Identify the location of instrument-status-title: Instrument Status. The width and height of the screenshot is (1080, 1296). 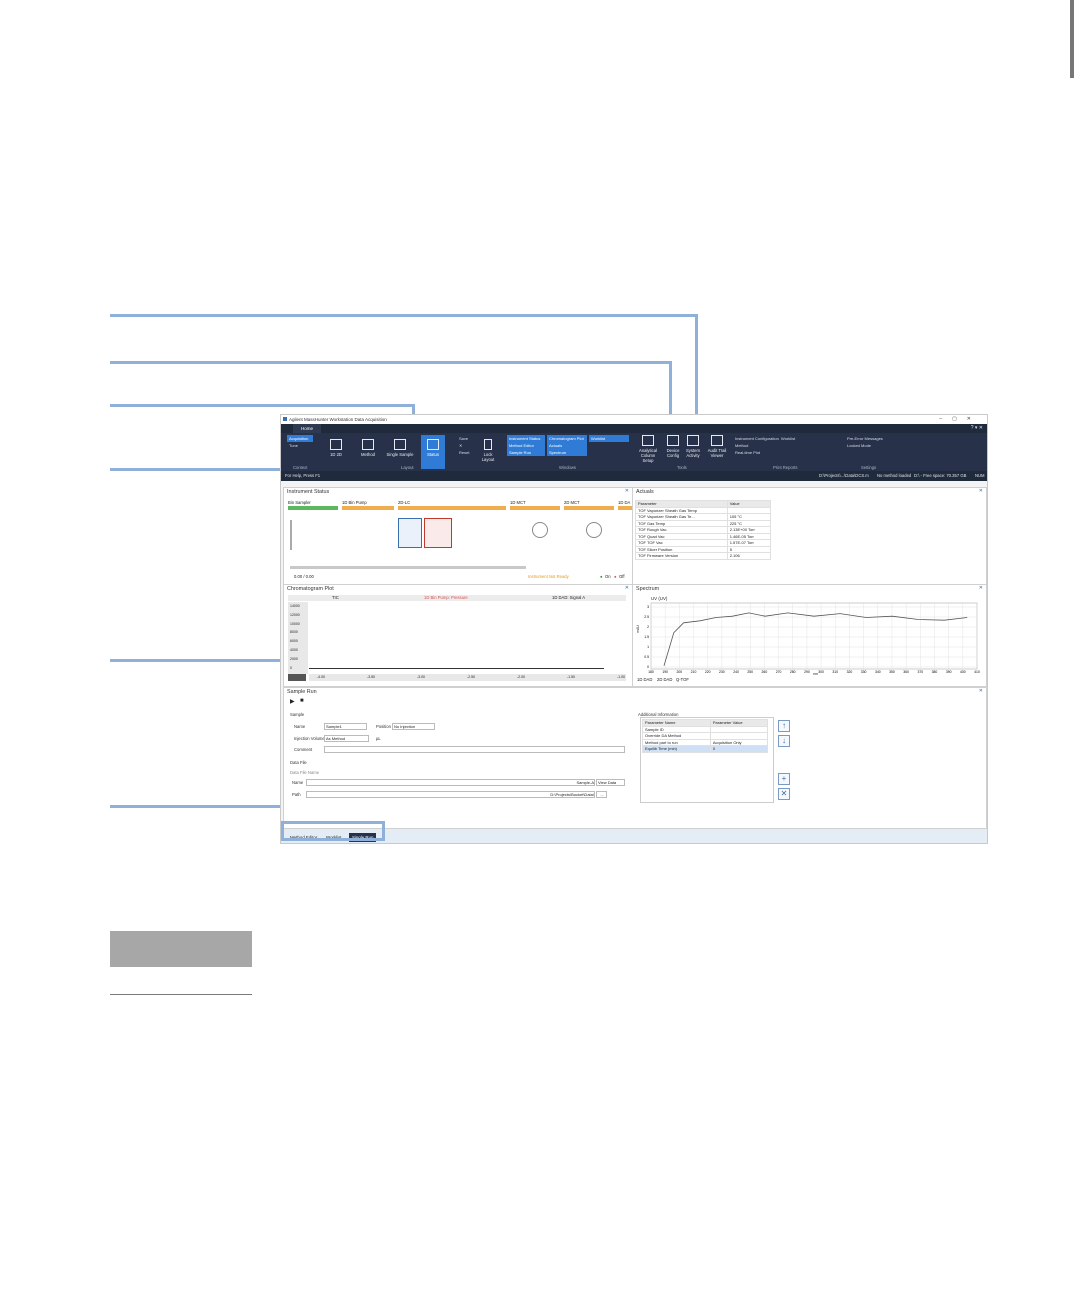
(308, 492).